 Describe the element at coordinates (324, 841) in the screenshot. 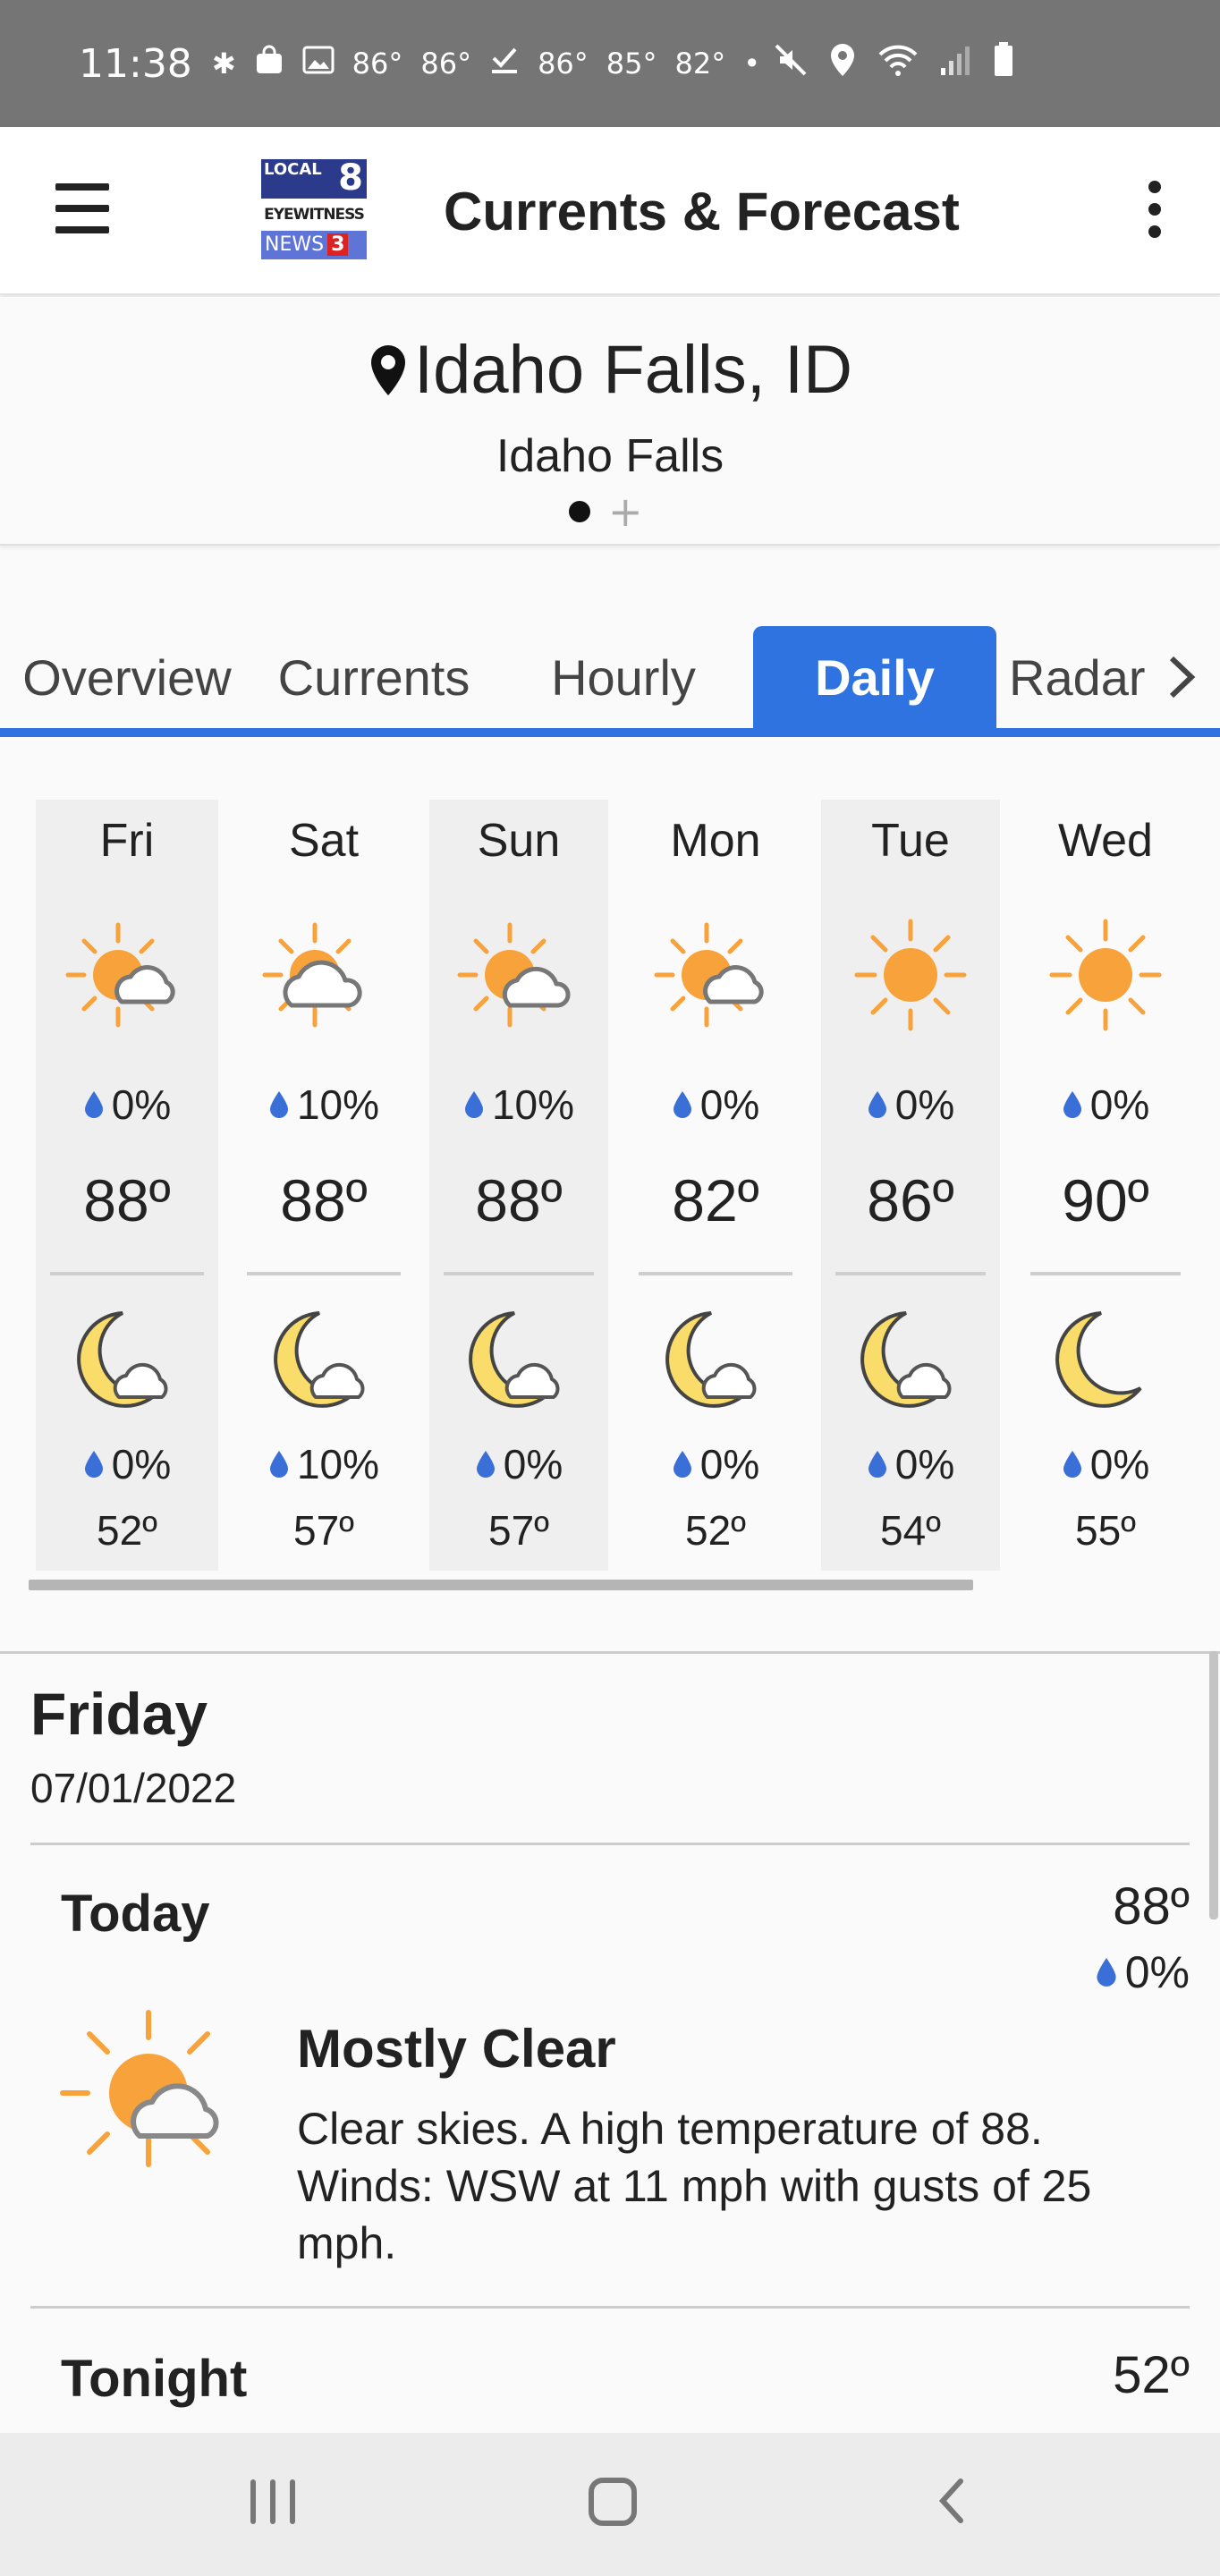

I see `day-name: Sat` at that location.